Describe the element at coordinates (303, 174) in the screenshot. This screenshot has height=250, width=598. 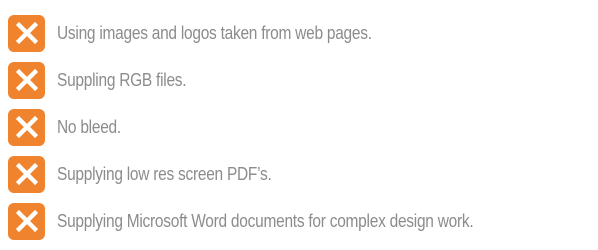
I see `list-item: Supplying low res screen PDF’s.` at that location.